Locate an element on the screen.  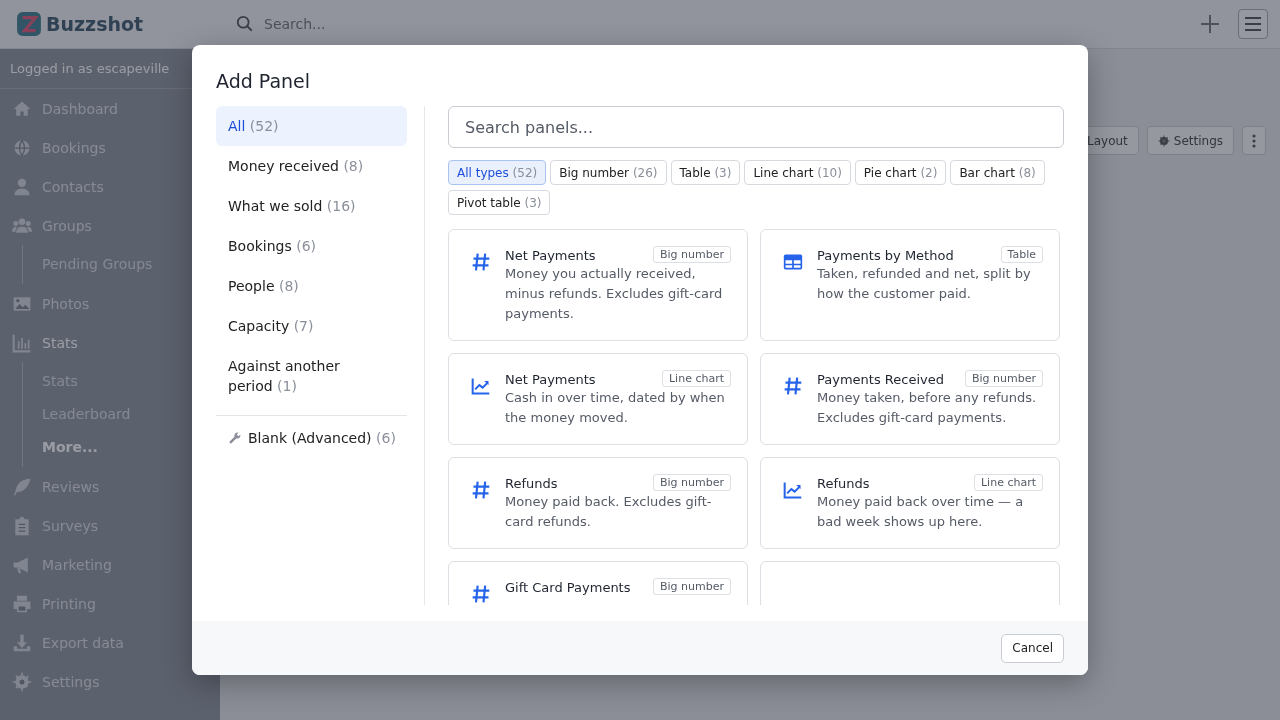
wrench-icon is located at coordinates (235, 438).